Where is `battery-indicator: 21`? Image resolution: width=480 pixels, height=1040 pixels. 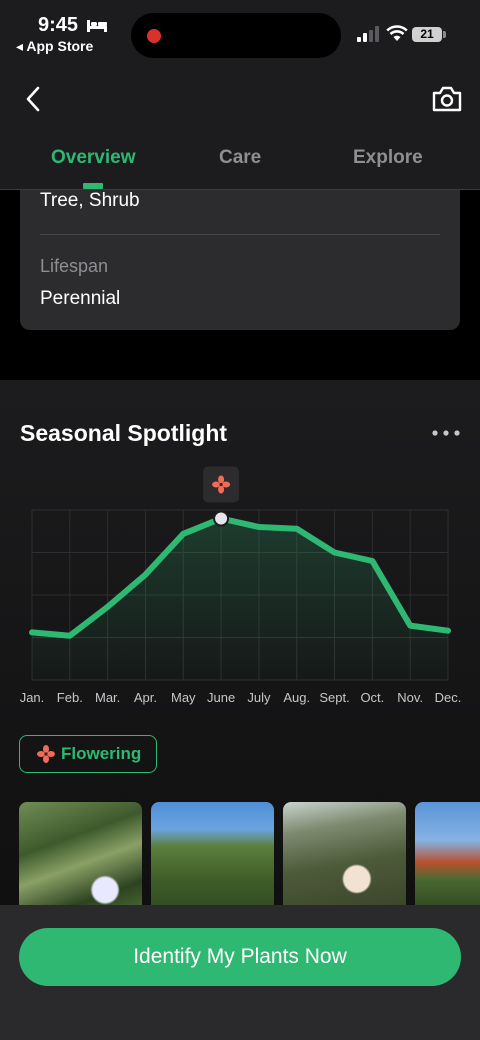 battery-indicator: 21 is located at coordinates (427, 34).